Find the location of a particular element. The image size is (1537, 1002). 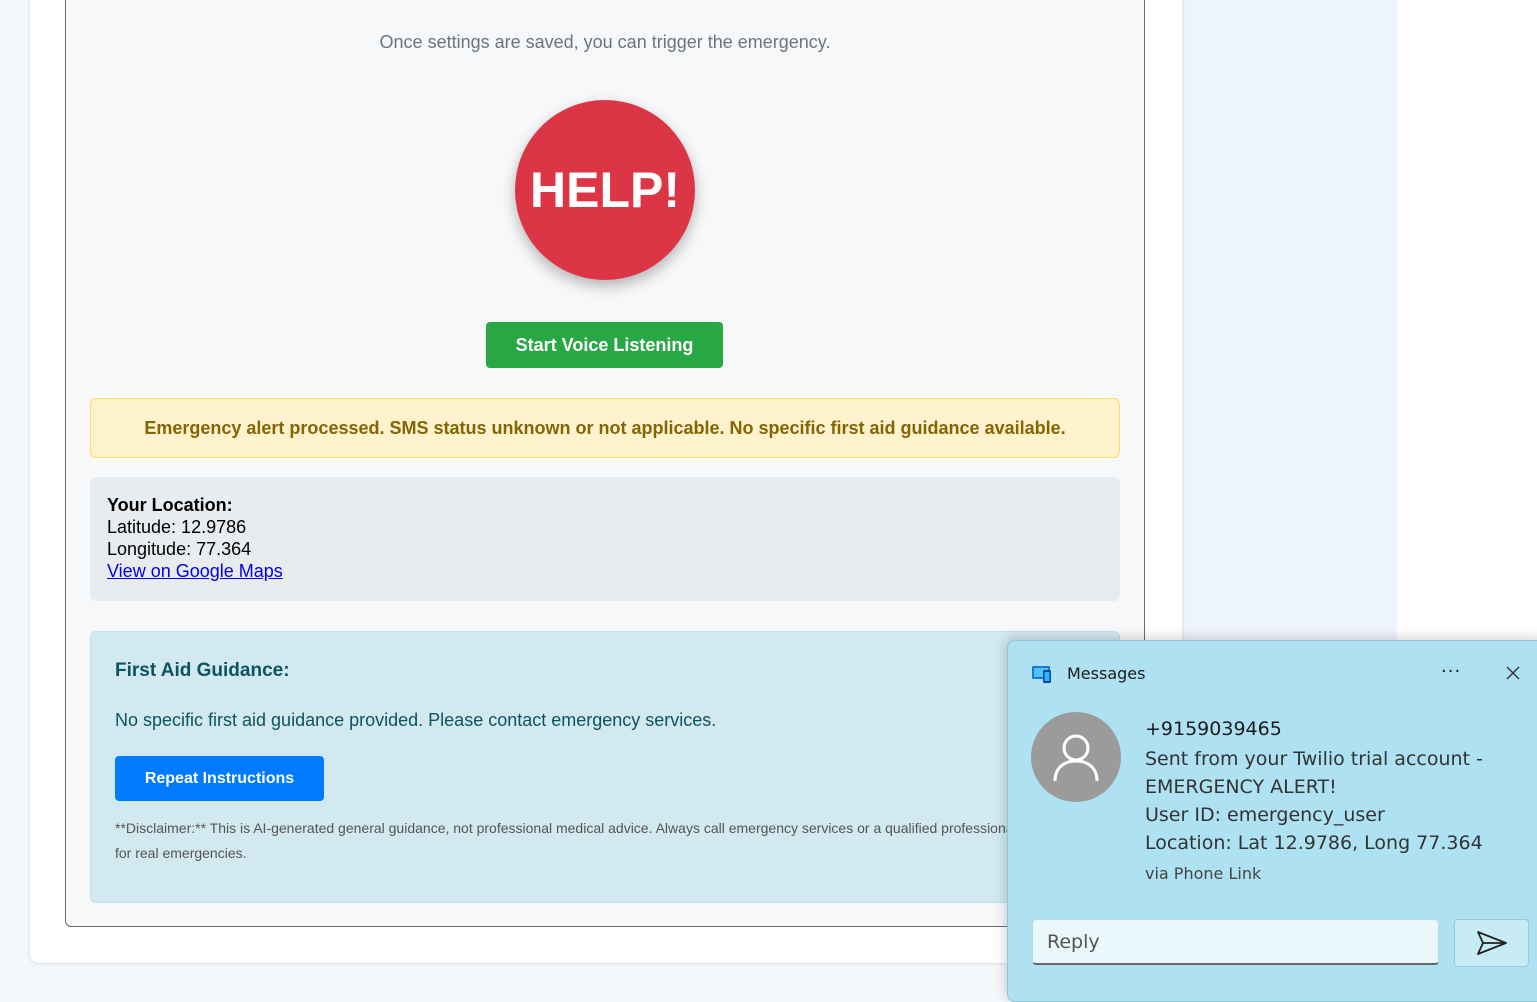

send-icon is located at coordinates (1491, 943).